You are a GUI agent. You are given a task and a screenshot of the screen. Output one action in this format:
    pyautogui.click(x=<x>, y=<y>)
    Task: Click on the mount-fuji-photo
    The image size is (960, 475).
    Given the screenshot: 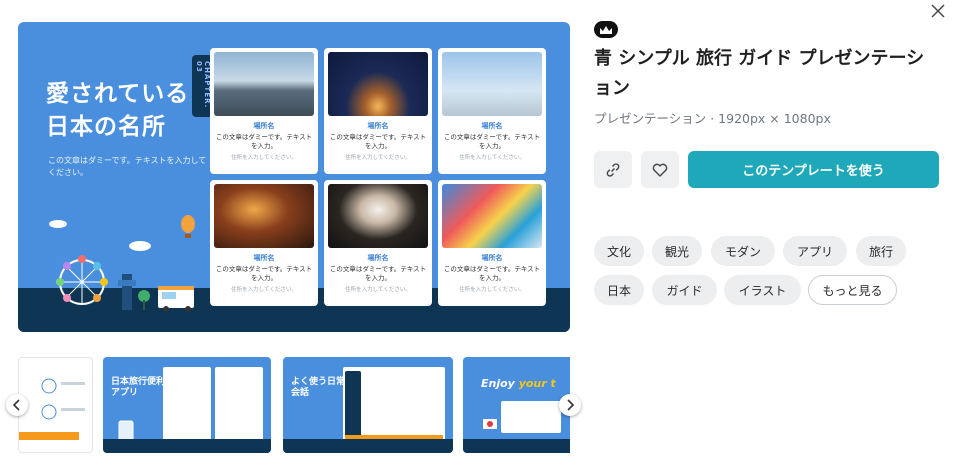 What is the action you would take?
    pyautogui.click(x=264, y=84)
    